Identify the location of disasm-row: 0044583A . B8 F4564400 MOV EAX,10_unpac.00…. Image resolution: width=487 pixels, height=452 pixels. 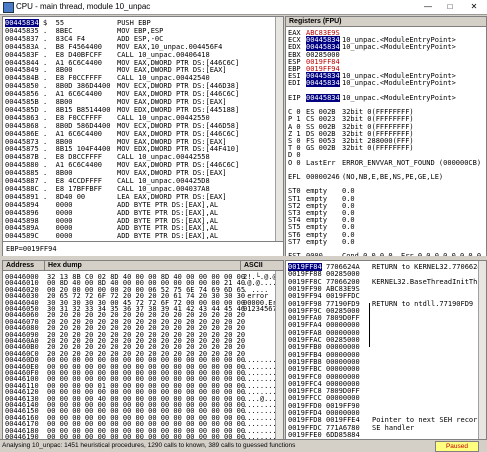
(143, 47).